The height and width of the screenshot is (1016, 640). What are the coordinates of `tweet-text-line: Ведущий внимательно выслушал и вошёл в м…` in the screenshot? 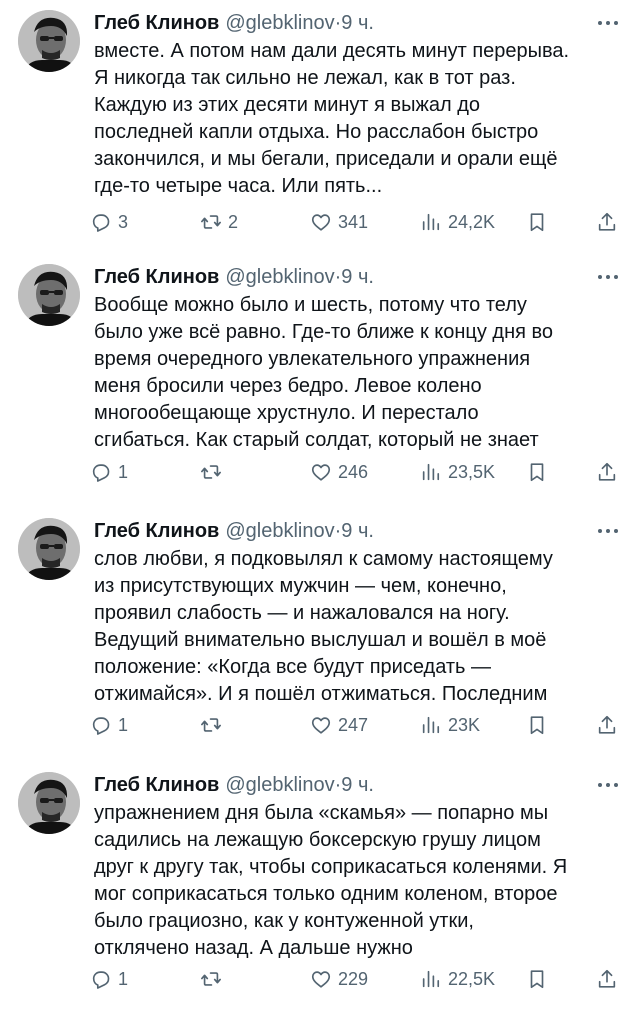 It's located at (320, 640).